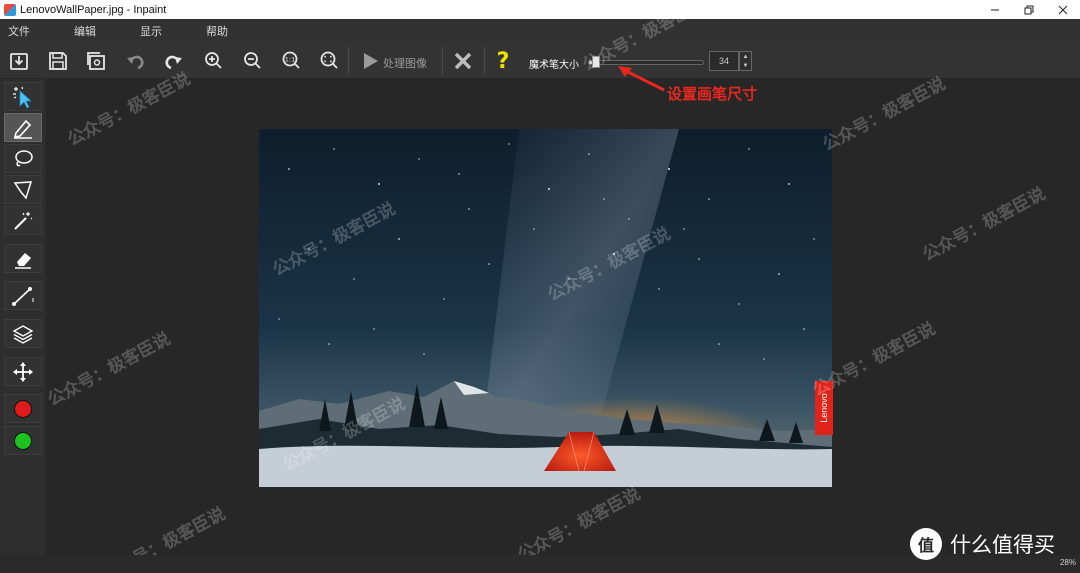 Image resolution: width=1080 pixels, height=573 pixels. I want to click on brush-size-input: 34, so click(724, 61).